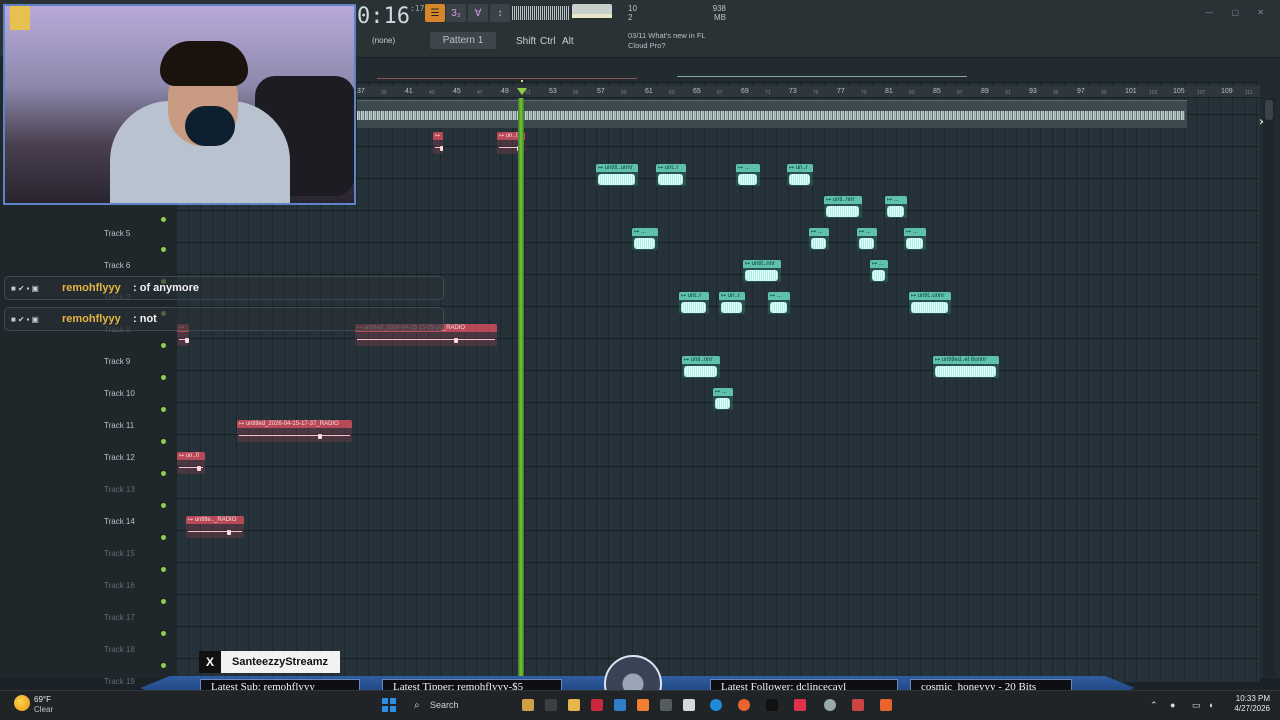 This screenshot has height=720, width=1280. Describe the element at coordinates (772, 705) in the screenshot. I see `tiktok-icon` at that location.